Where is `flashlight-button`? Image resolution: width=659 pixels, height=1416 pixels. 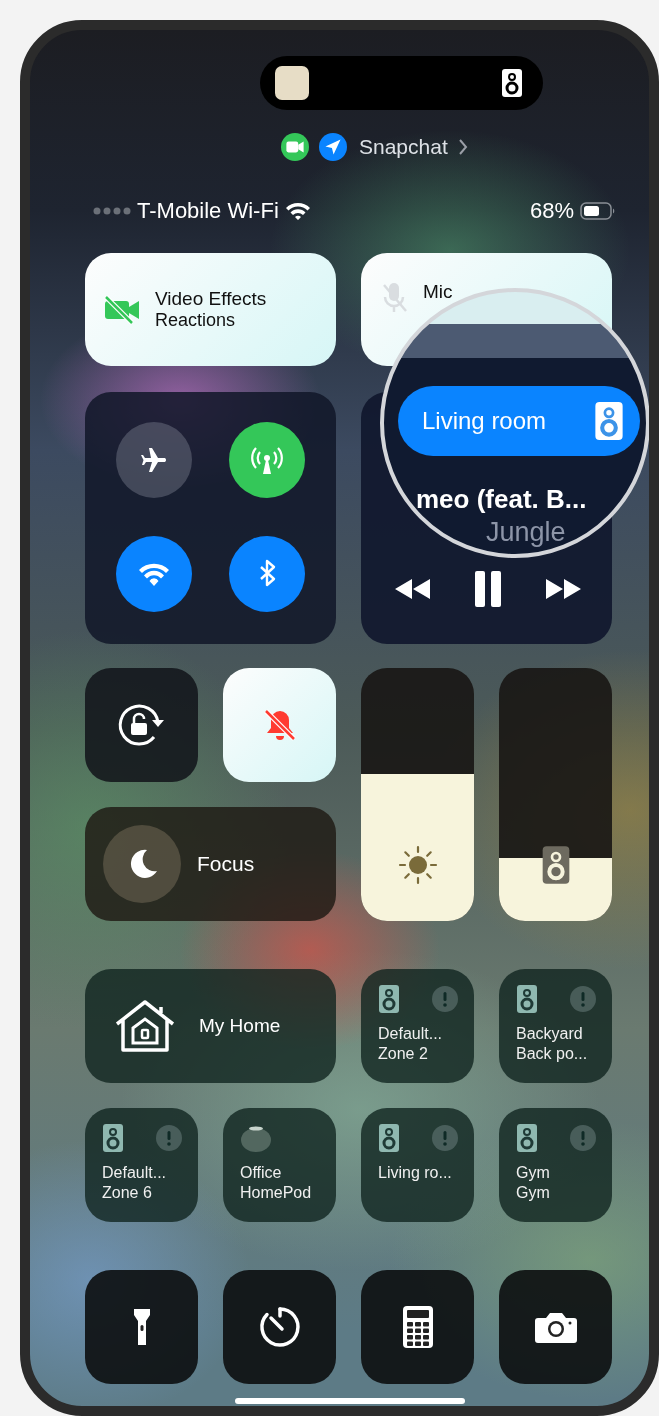
flashlight-button is located at coordinates (141, 1327).